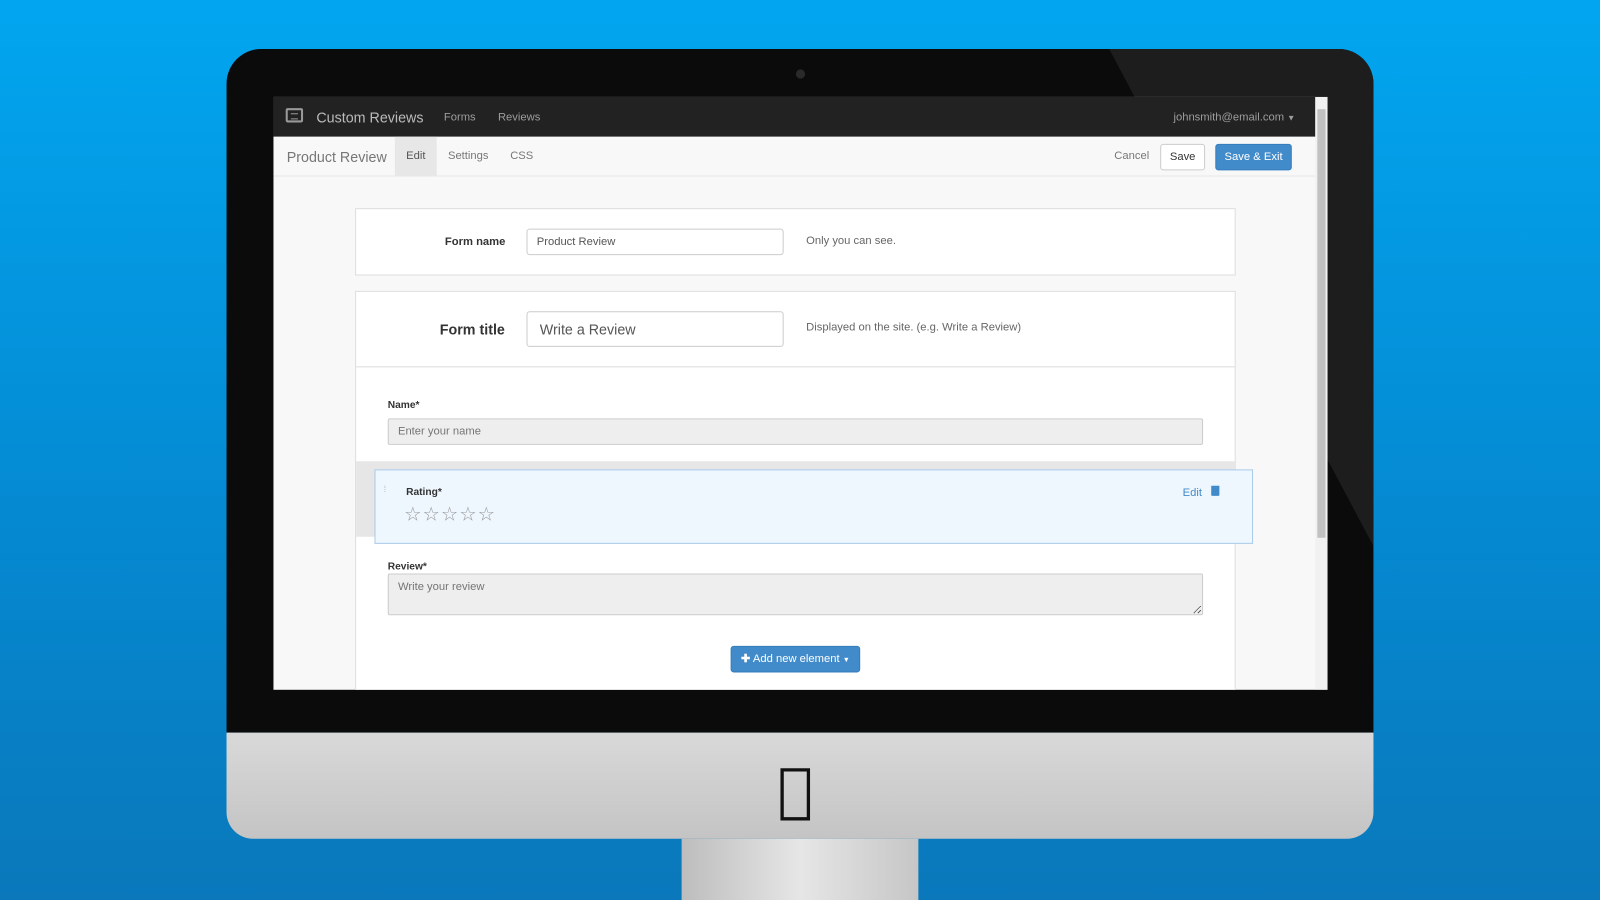  Describe the element at coordinates (519, 117) in the screenshot. I see `nav-reviews: Reviews` at that location.